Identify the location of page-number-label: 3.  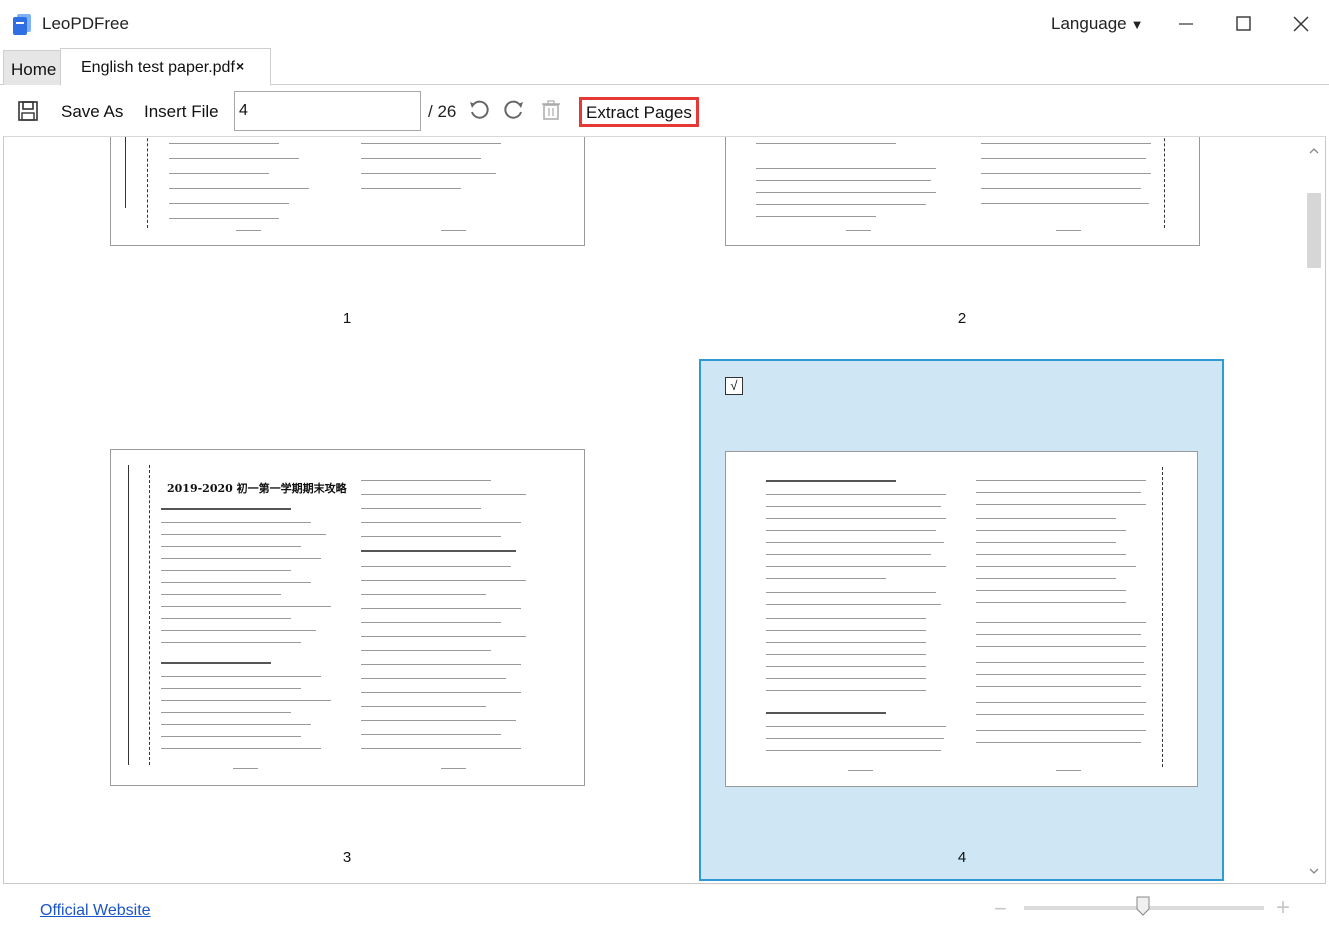
(347, 857).